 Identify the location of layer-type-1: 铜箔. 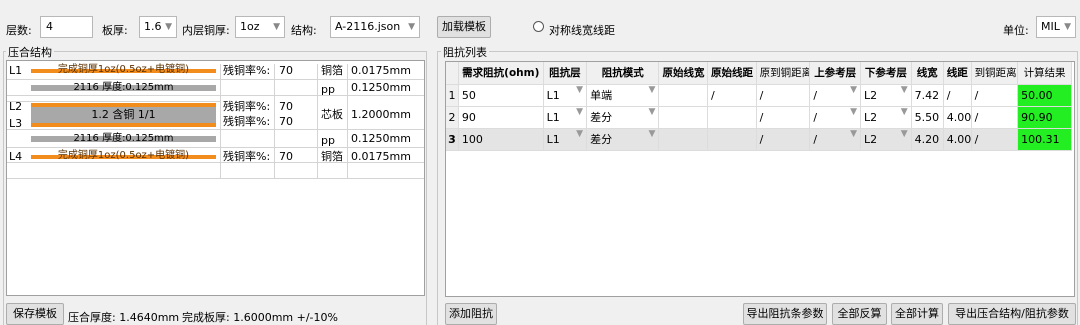
(332, 70).